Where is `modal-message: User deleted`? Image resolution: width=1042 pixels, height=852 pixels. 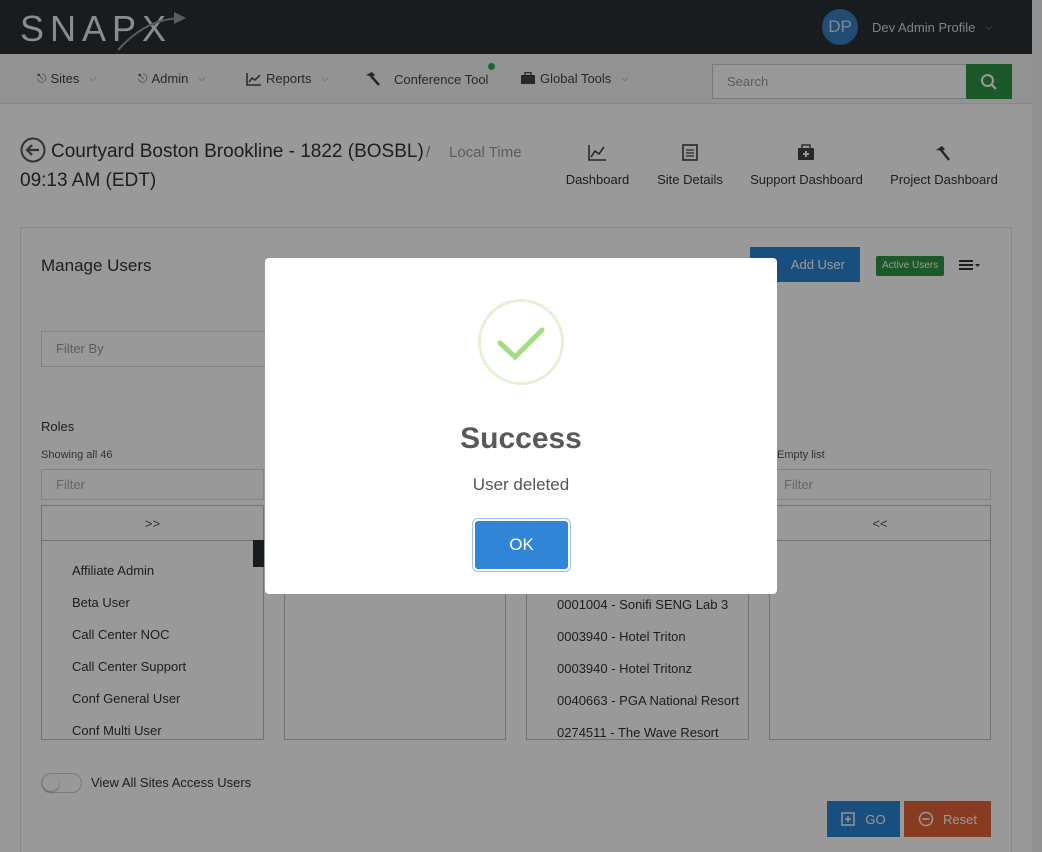
modal-message: User deleted is located at coordinates (521, 484).